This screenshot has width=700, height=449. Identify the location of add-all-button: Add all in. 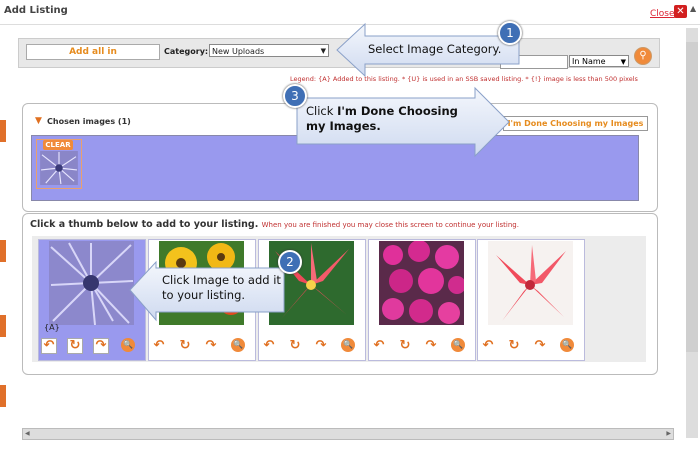
(93, 52).